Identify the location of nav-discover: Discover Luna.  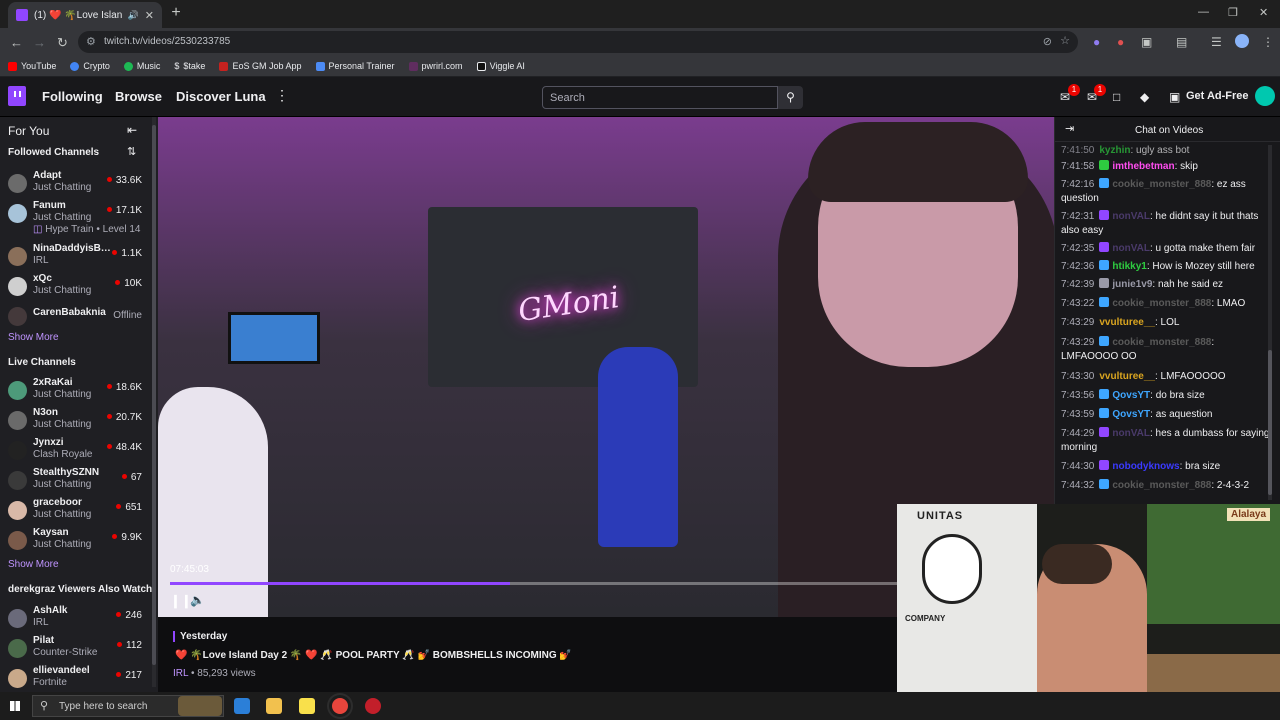
(221, 96).